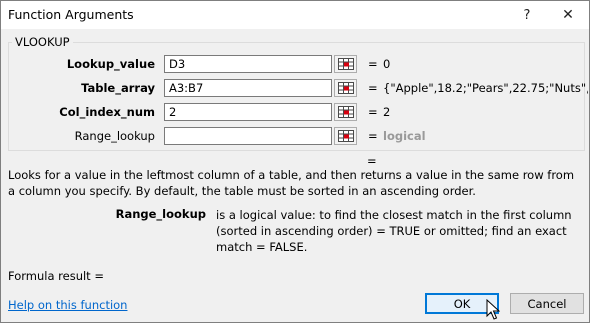  Describe the element at coordinates (248, 88) in the screenshot. I see `table-array-input` at that location.